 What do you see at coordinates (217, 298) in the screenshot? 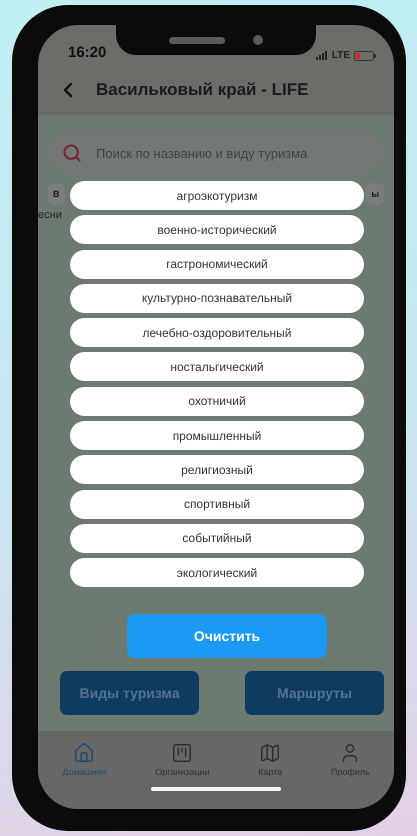
I see `tourism-type-option: культурно-познавательный` at bounding box center [217, 298].